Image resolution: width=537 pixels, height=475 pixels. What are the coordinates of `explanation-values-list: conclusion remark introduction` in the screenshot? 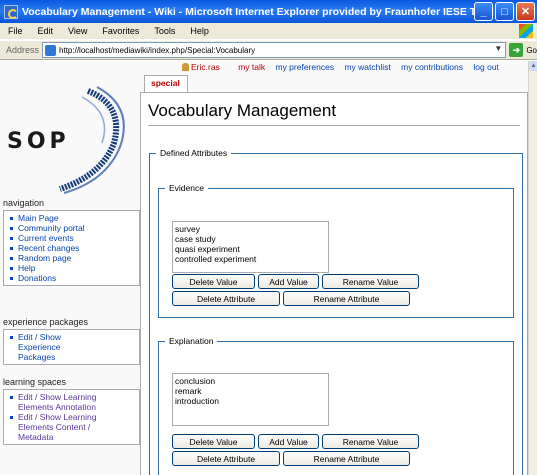 It's located at (250, 399).